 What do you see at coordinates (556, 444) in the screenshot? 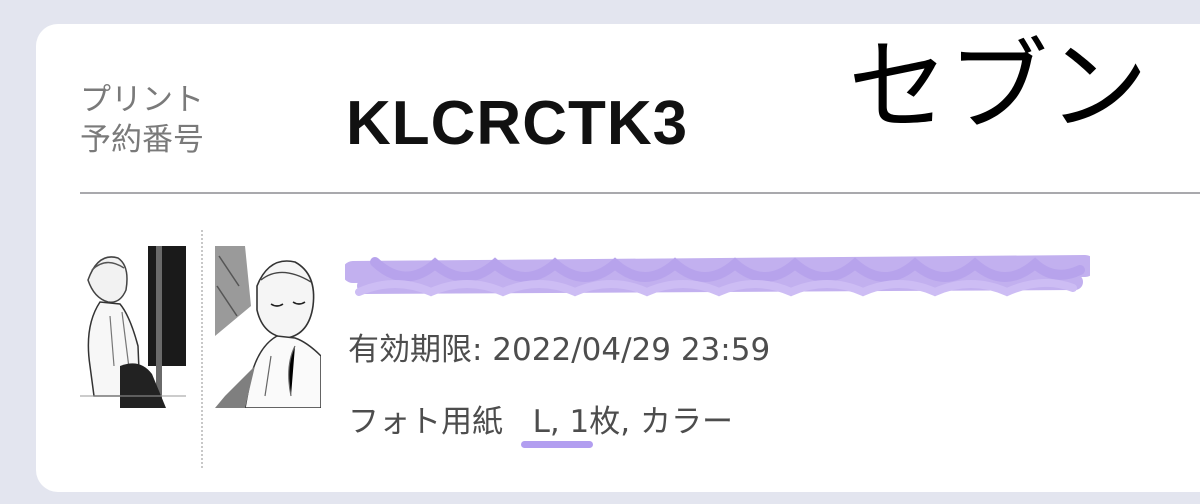
I see `size-highlight-underline` at bounding box center [556, 444].